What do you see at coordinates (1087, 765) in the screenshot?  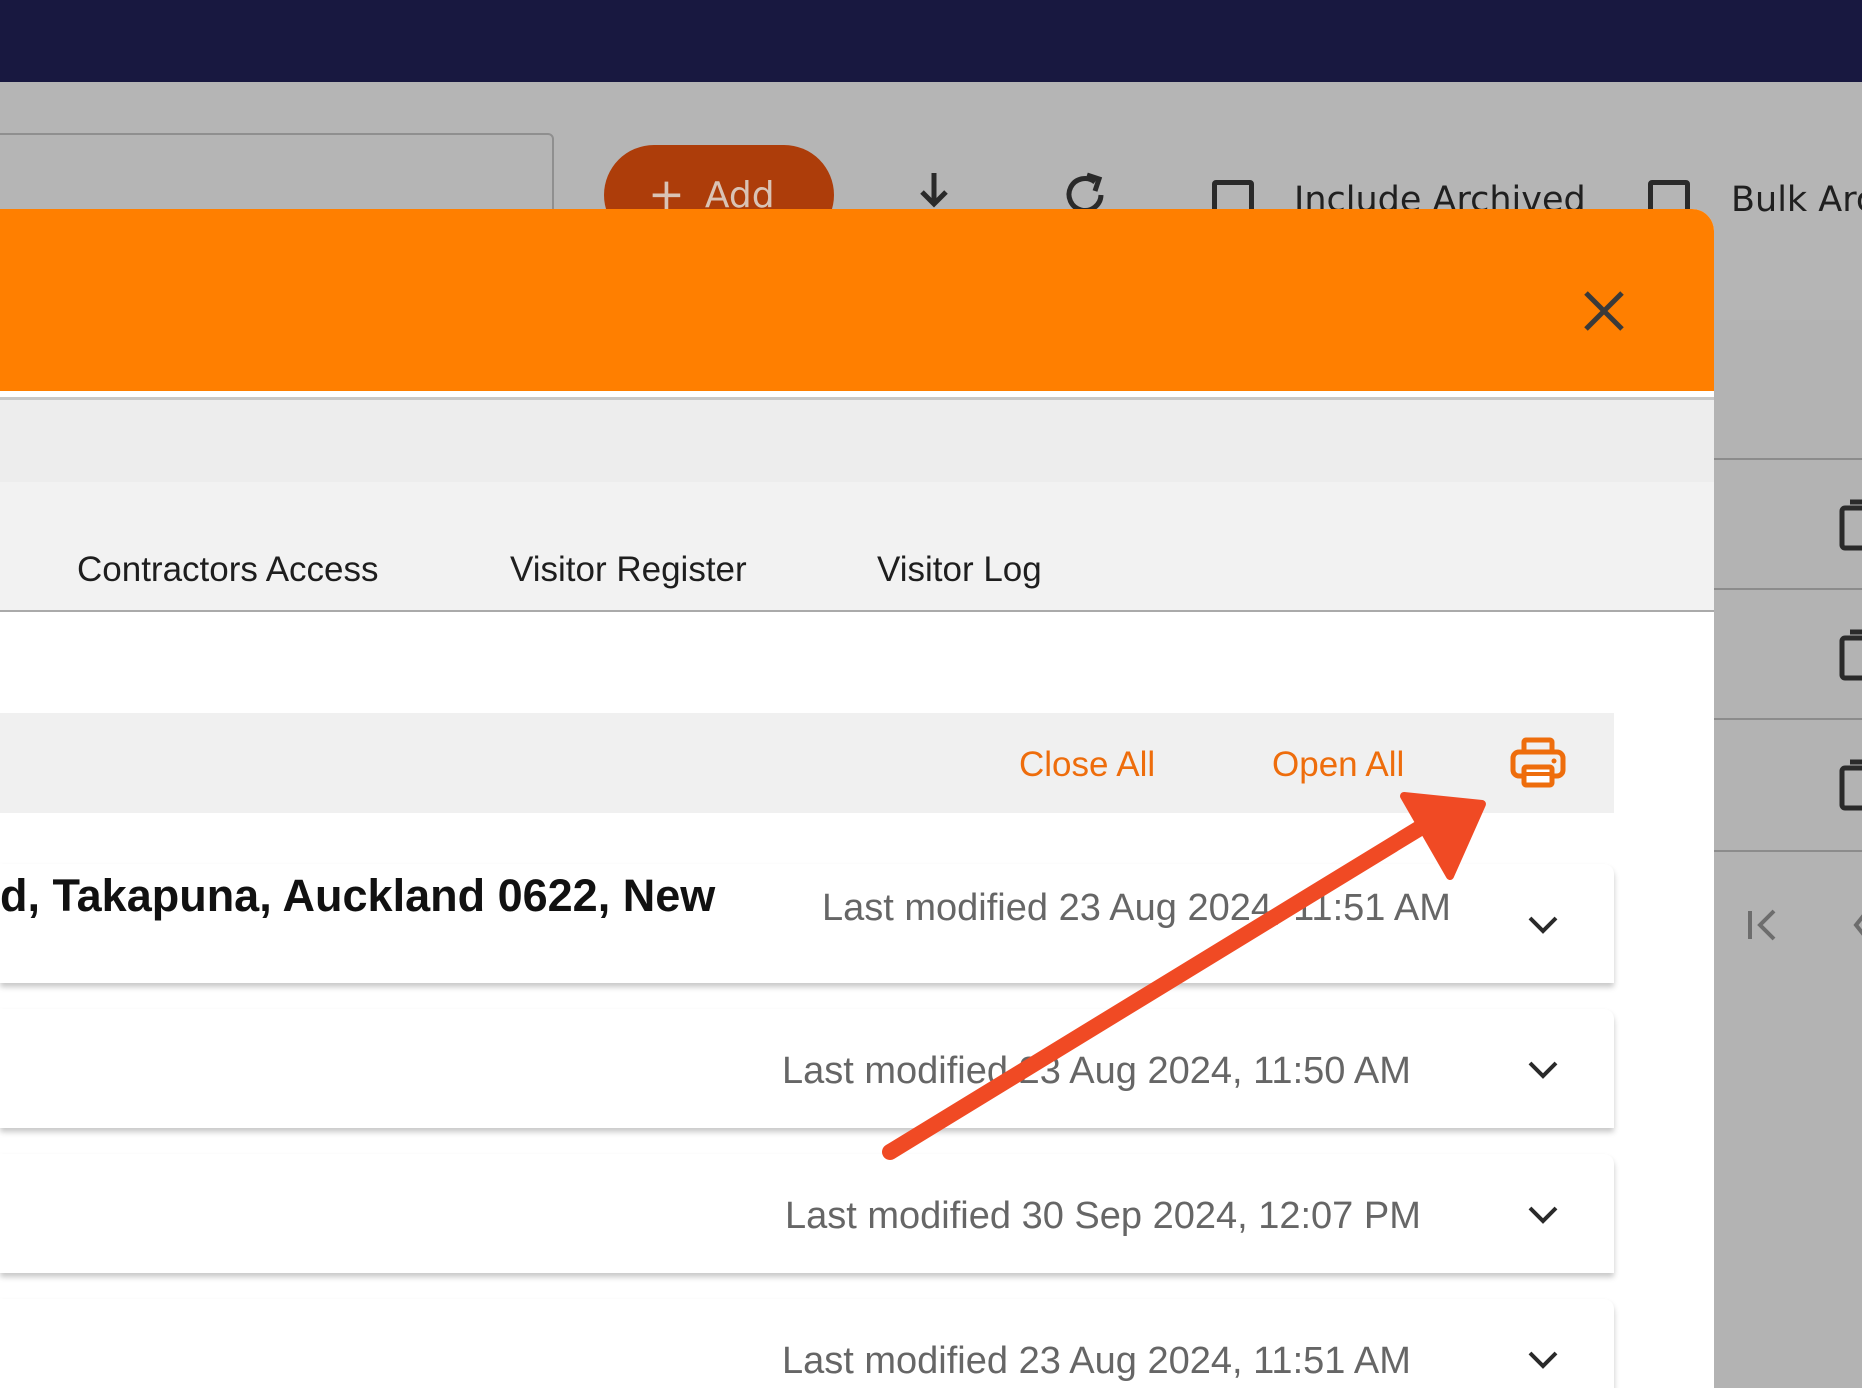 I see `close-all-button: Close All` at bounding box center [1087, 765].